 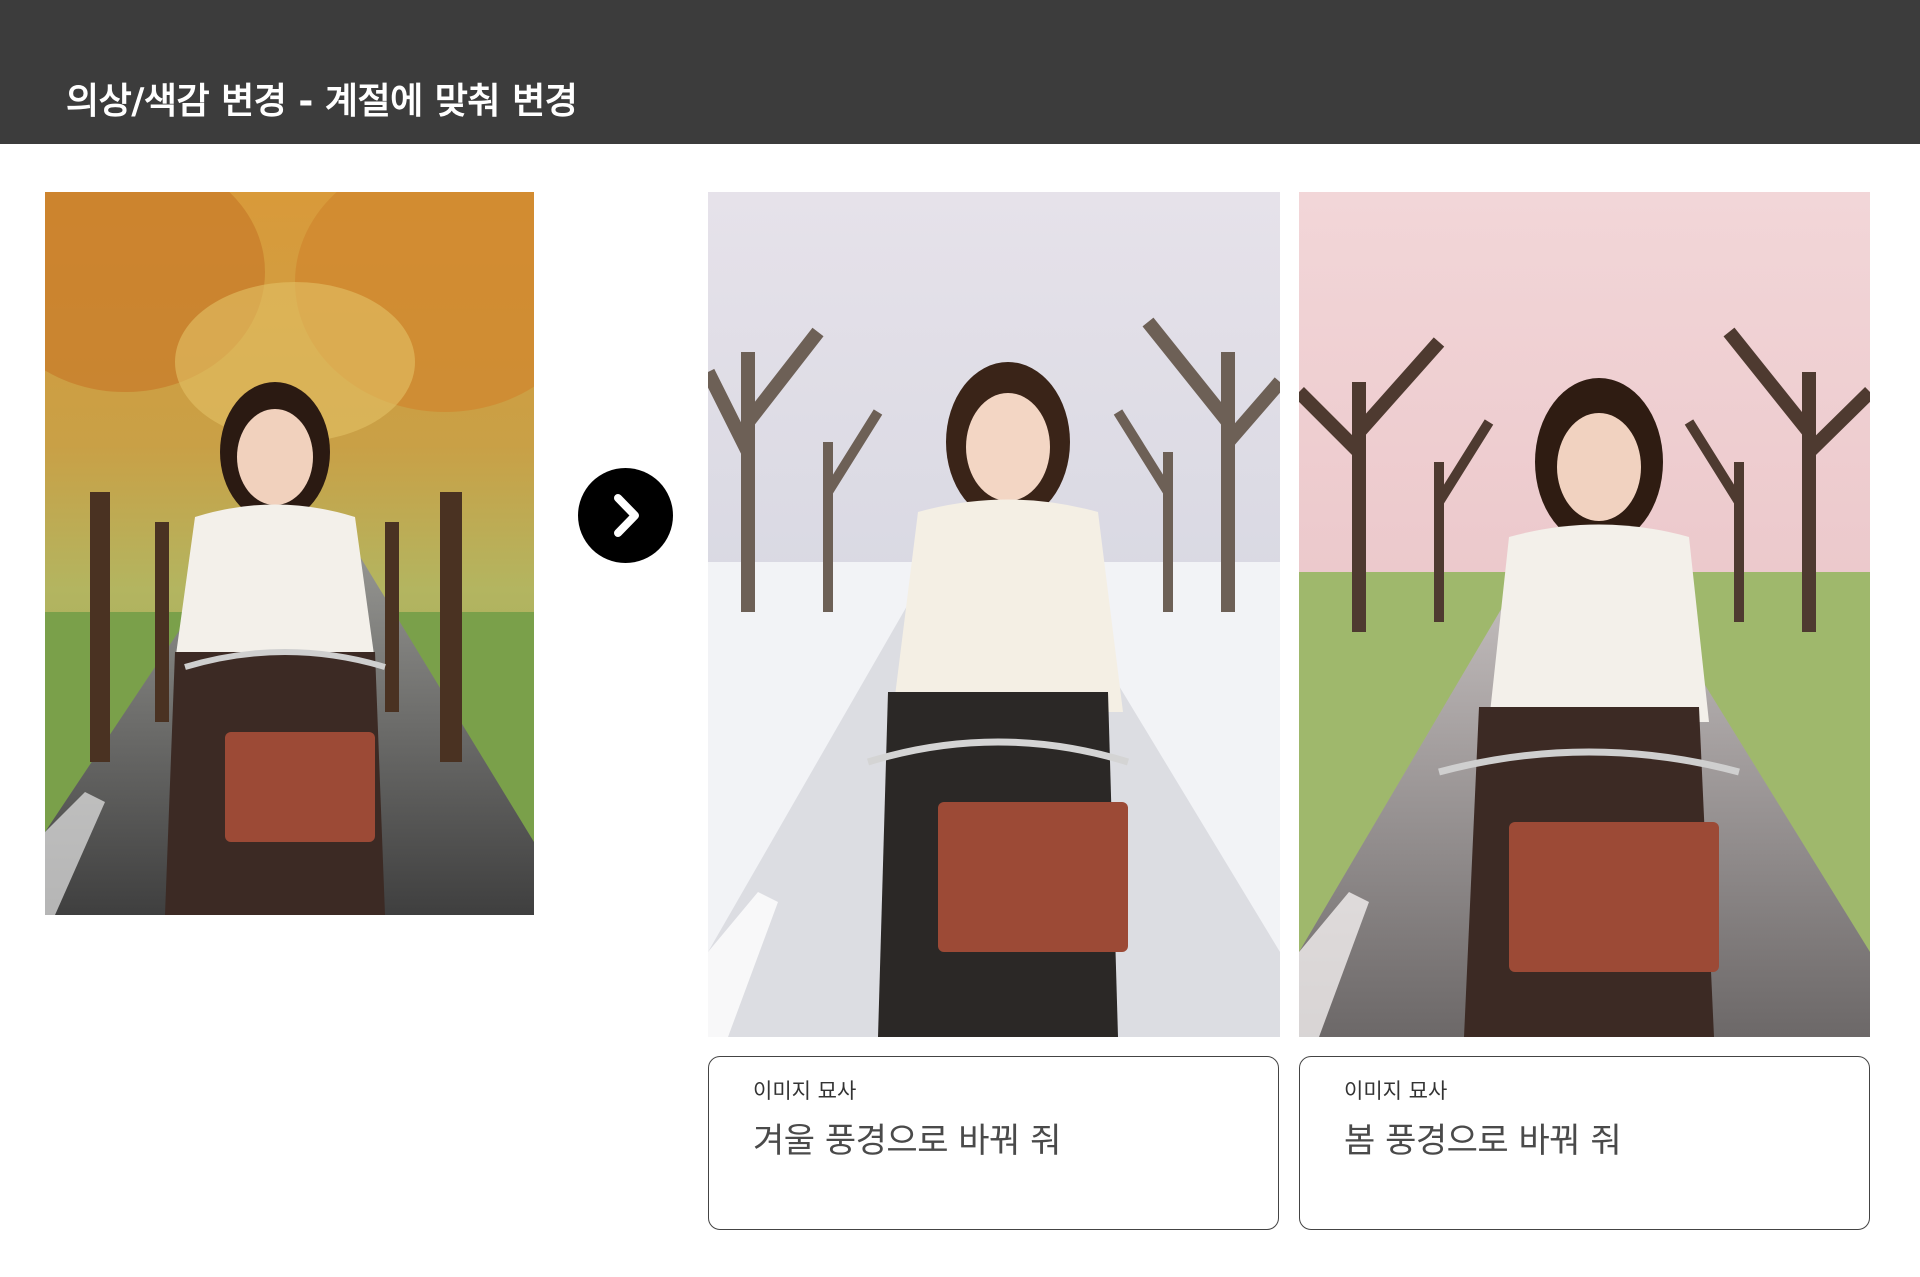 I want to click on page-title: 의상/색감 변경 - 계절에 맞춰 변경, so click(x=322, y=101).